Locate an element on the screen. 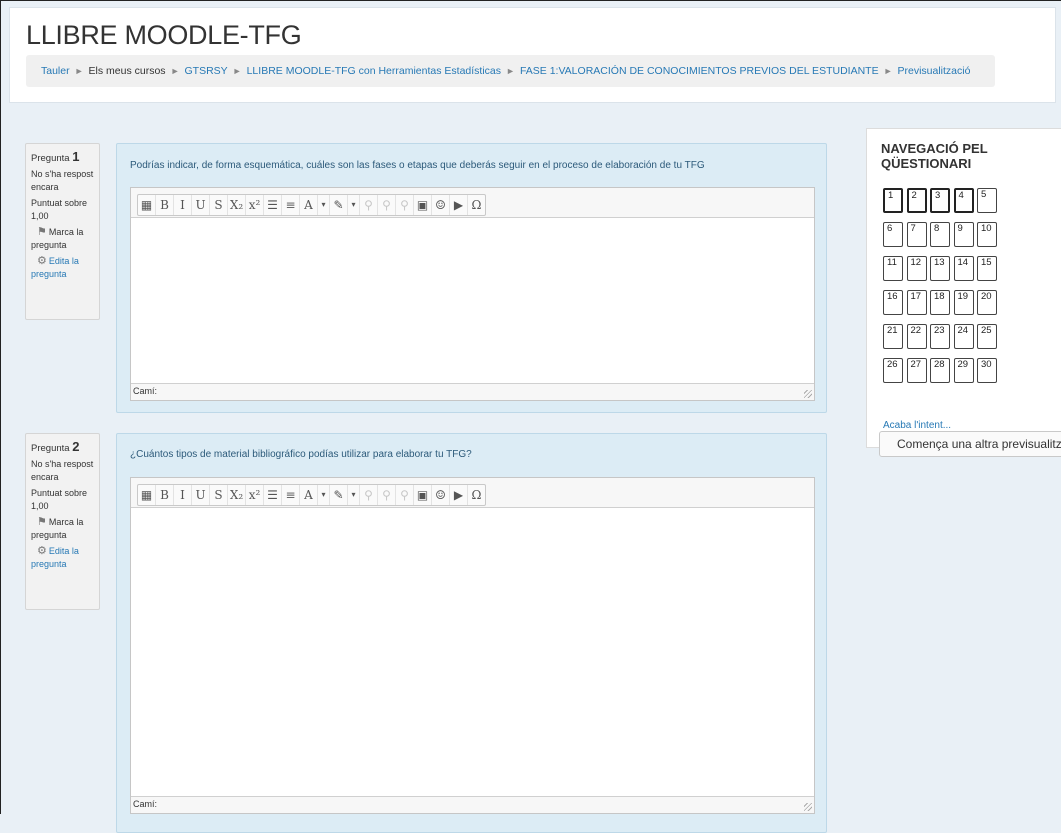  quiz-nav-question-button: 25 is located at coordinates (987, 336).